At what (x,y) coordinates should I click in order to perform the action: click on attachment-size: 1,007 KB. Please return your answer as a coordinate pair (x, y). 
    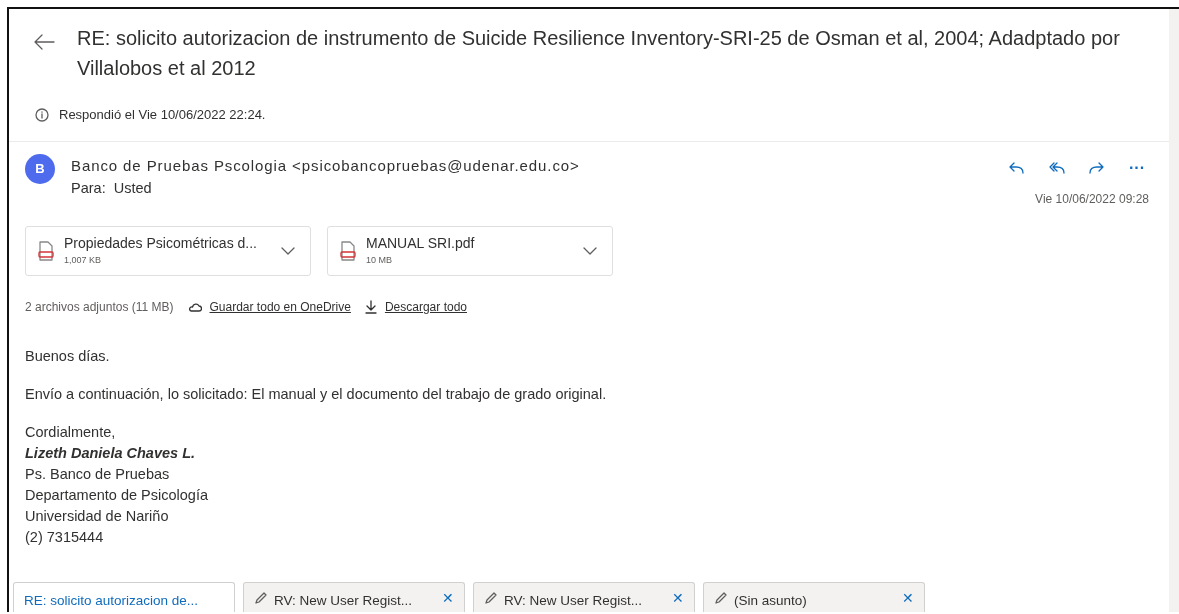
    Looking at the image, I should click on (83, 261).